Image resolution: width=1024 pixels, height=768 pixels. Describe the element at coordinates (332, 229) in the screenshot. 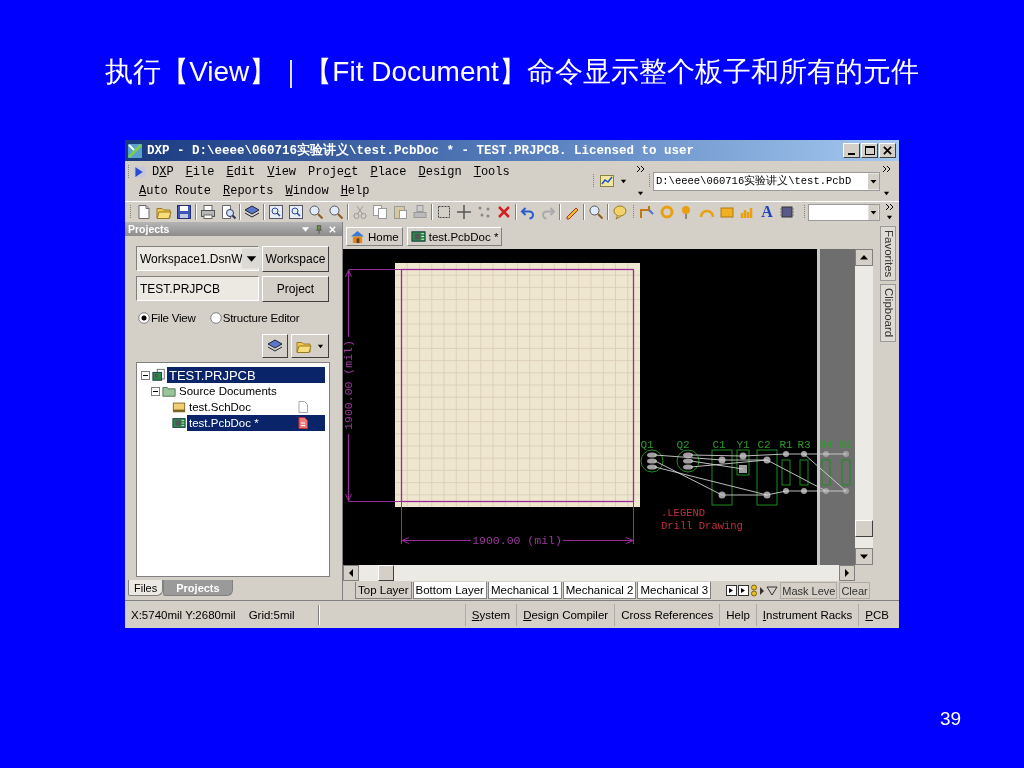

I see `close-icon` at that location.